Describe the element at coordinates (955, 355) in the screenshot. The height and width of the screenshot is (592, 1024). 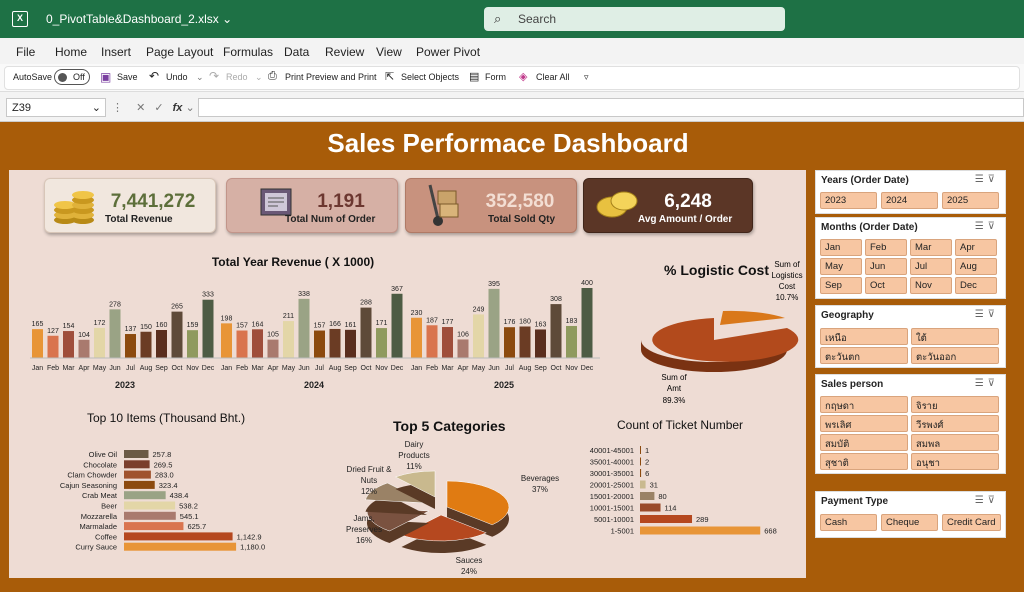
I see `slicer-item: ตะวันออก` at that location.